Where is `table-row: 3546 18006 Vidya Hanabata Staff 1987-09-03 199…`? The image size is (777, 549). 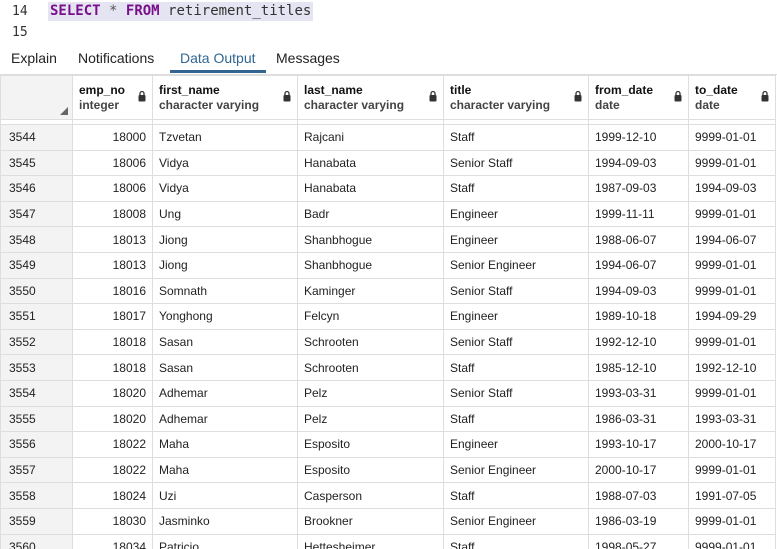 table-row: 3546 18006 Vidya Hanabata Staff 1987-09-03 199… is located at coordinates (388, 188).